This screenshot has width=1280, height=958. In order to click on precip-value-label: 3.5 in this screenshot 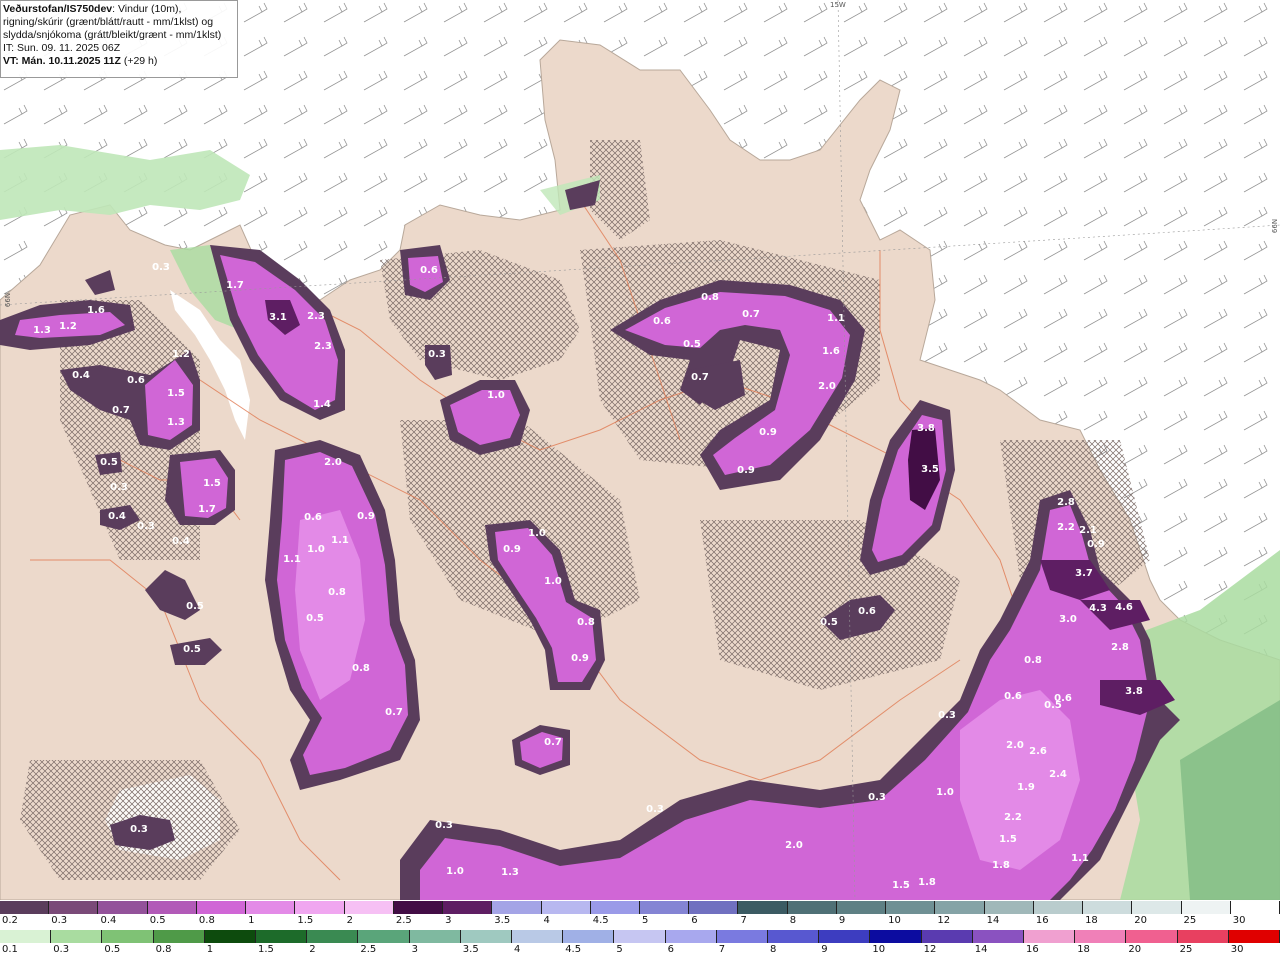, I will do `click(930, 469)`.